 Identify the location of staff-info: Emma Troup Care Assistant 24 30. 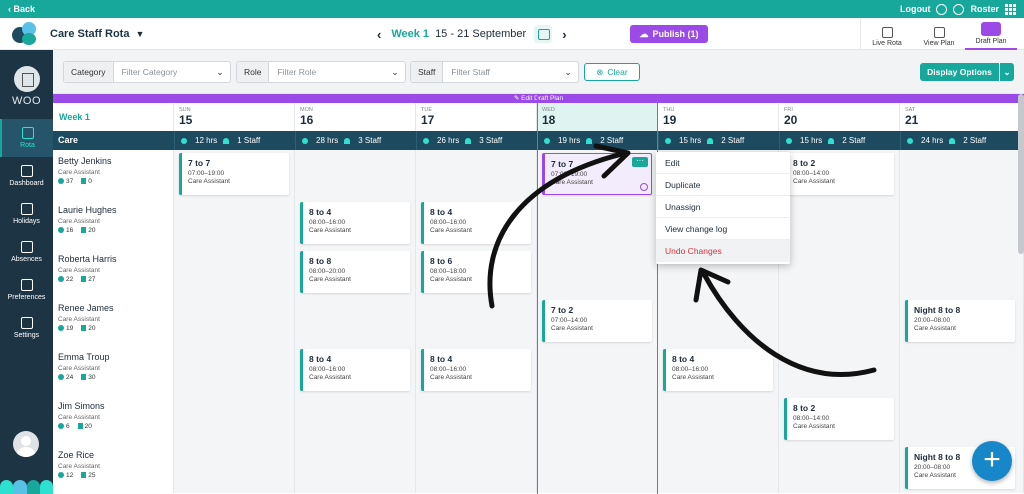
(113, 370).